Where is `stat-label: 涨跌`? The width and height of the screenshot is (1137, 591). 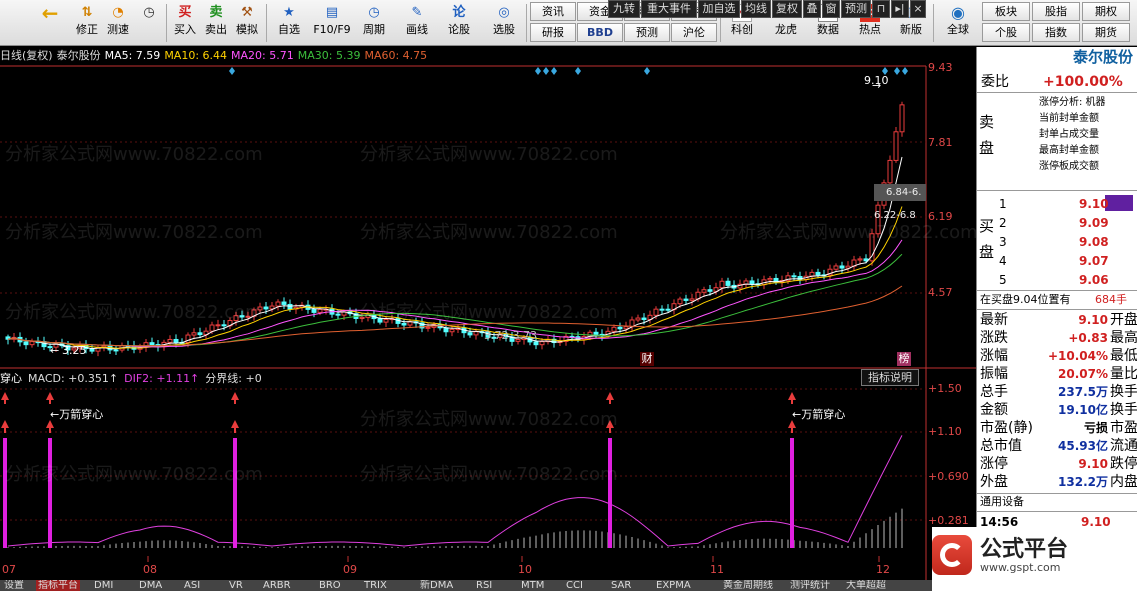
stat-label: 涨跌 is located at coordinates (994, 338).